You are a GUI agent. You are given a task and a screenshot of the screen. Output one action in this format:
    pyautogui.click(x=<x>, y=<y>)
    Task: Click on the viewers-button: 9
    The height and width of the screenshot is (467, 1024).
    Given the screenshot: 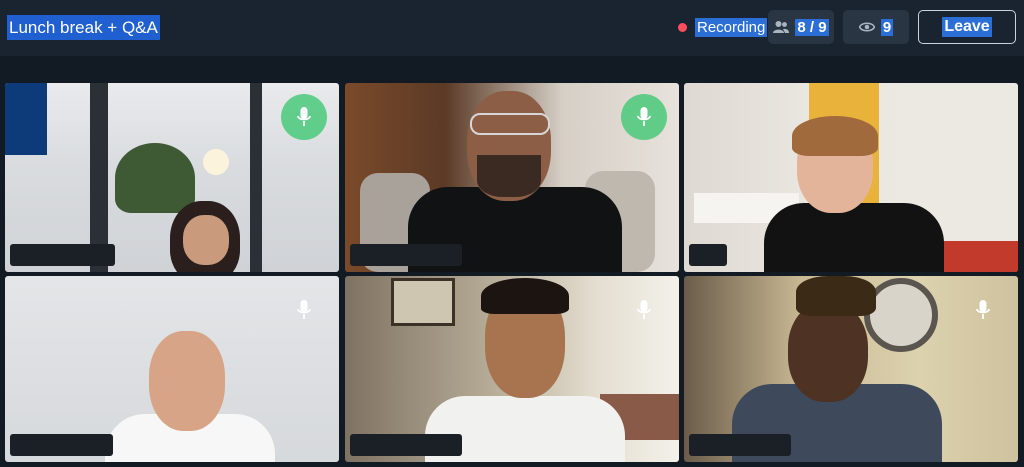 What is the action you would take?
    pyautogui.click(x=876, y=27)
    